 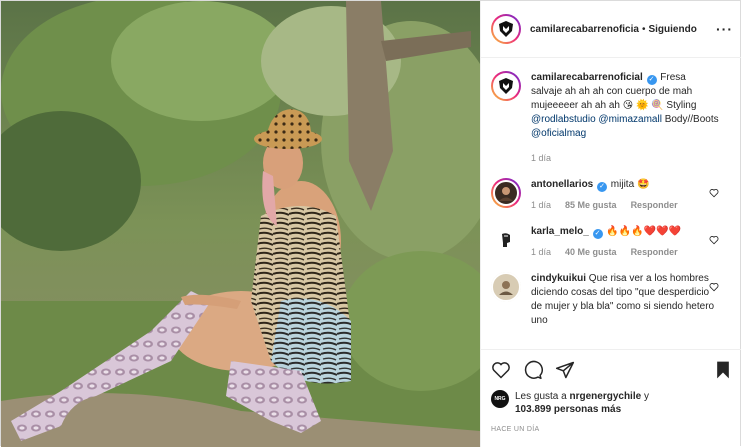 I want to click on action-icons, so click(x=612, y=370).